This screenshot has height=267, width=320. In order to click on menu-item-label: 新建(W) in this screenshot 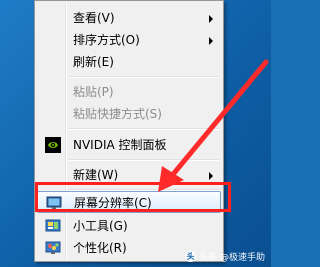, I will do `click(96, 175)`.